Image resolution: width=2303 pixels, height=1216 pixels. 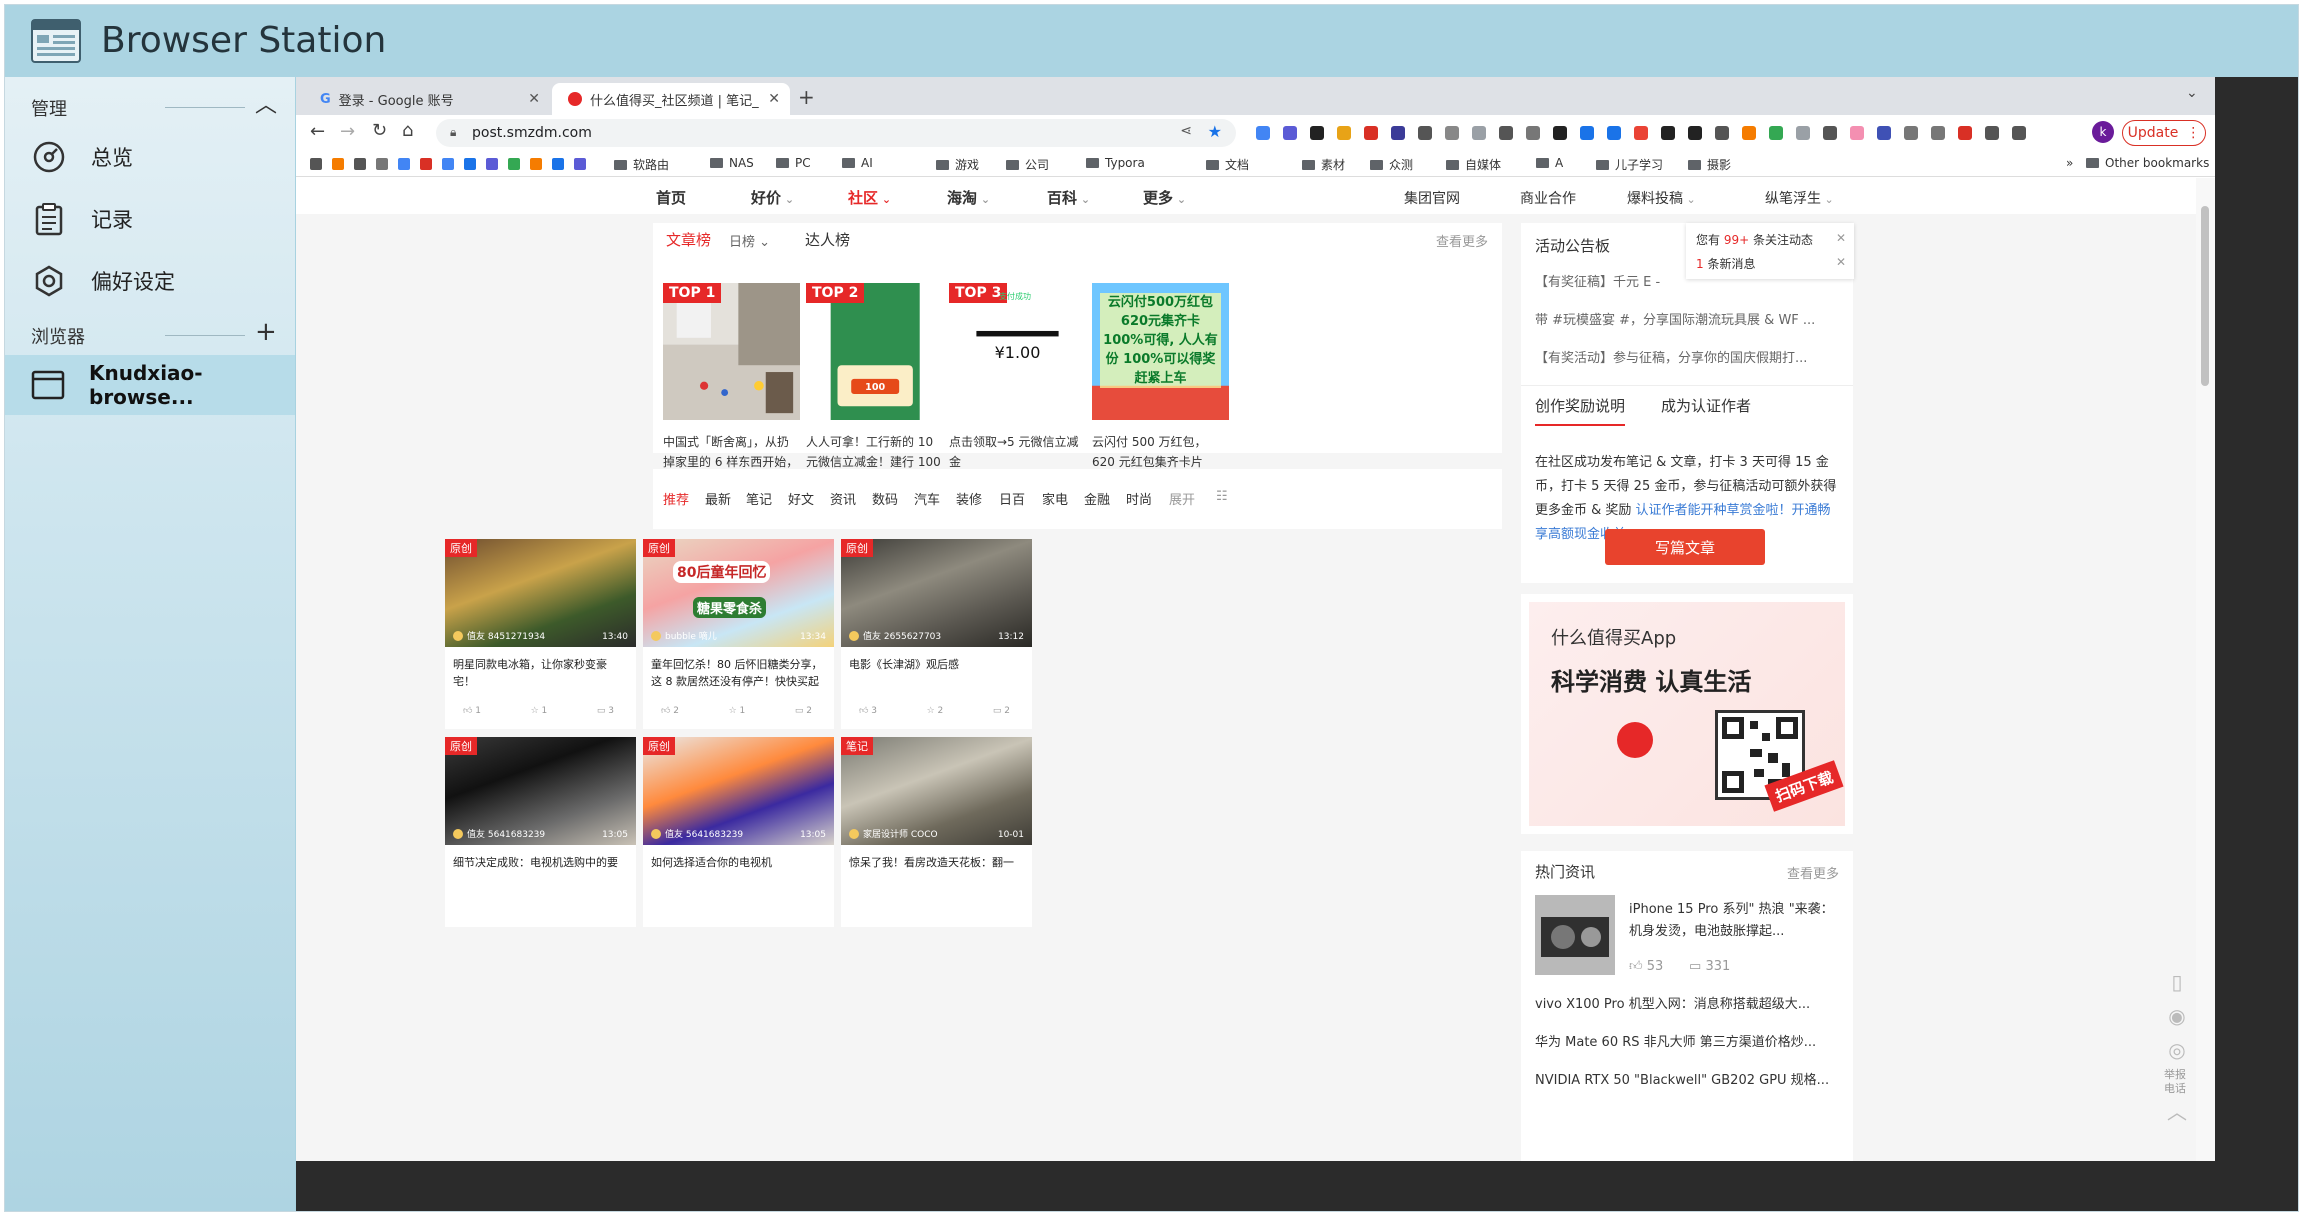 I want to click on bookmark-folder: 自媒体, so click(x=1473, y=164).